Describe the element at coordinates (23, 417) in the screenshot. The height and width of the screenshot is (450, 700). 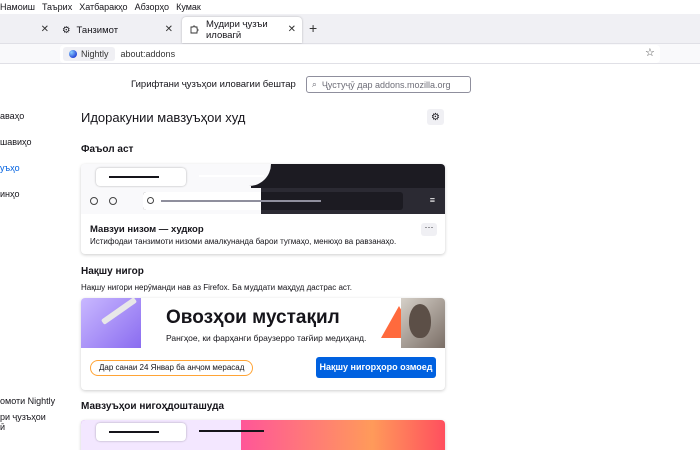
I see `sidebar-item-addons-support: ри ҷузъҳои` at that location.